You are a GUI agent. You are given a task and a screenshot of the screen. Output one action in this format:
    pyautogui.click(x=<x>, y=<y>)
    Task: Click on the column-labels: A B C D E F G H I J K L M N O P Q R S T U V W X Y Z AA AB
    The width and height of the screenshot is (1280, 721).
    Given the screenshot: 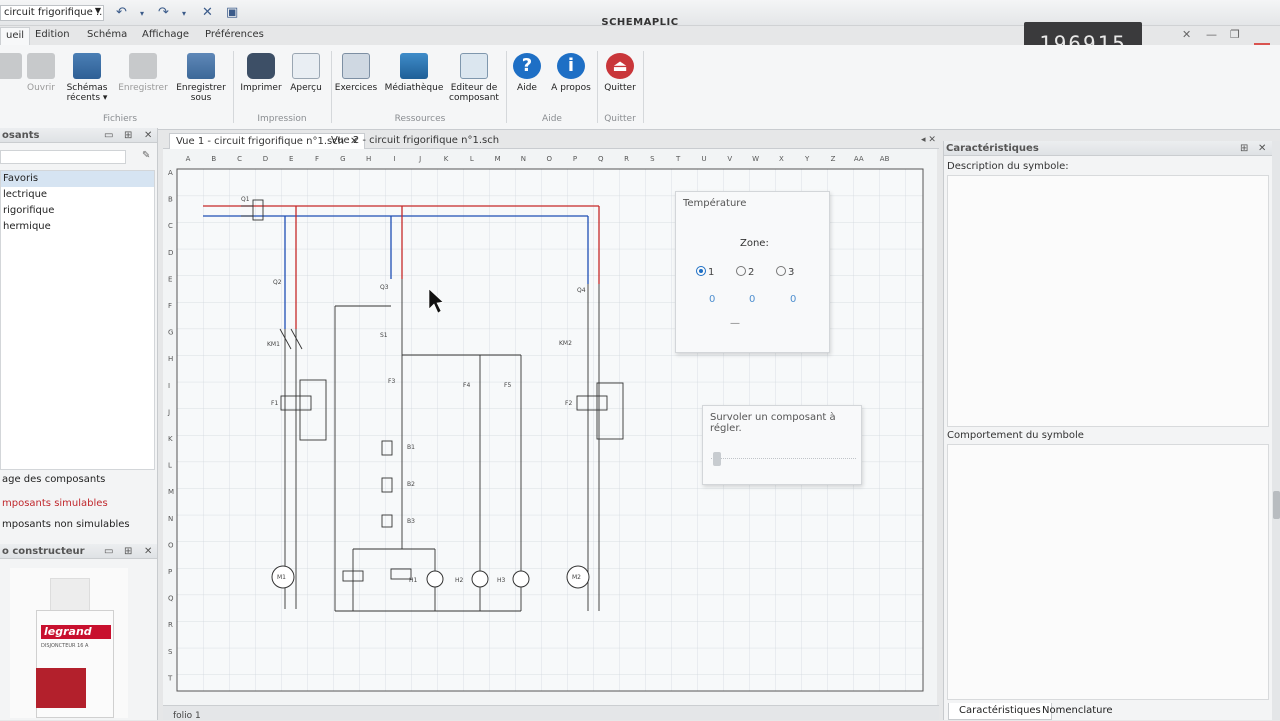 What is the action you would take?
    pyautogui.click(x=538, y=159)
    